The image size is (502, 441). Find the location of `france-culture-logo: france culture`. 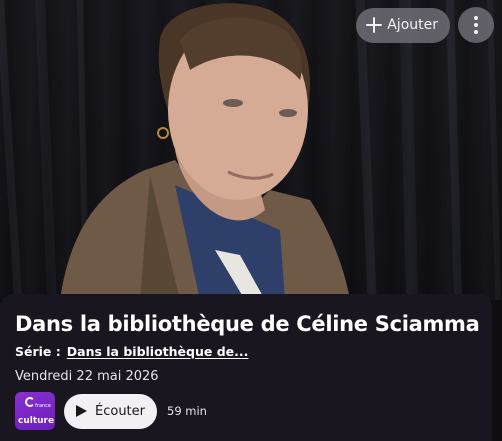

france-culture-logo: france culture is located at coordinates (35, 411).